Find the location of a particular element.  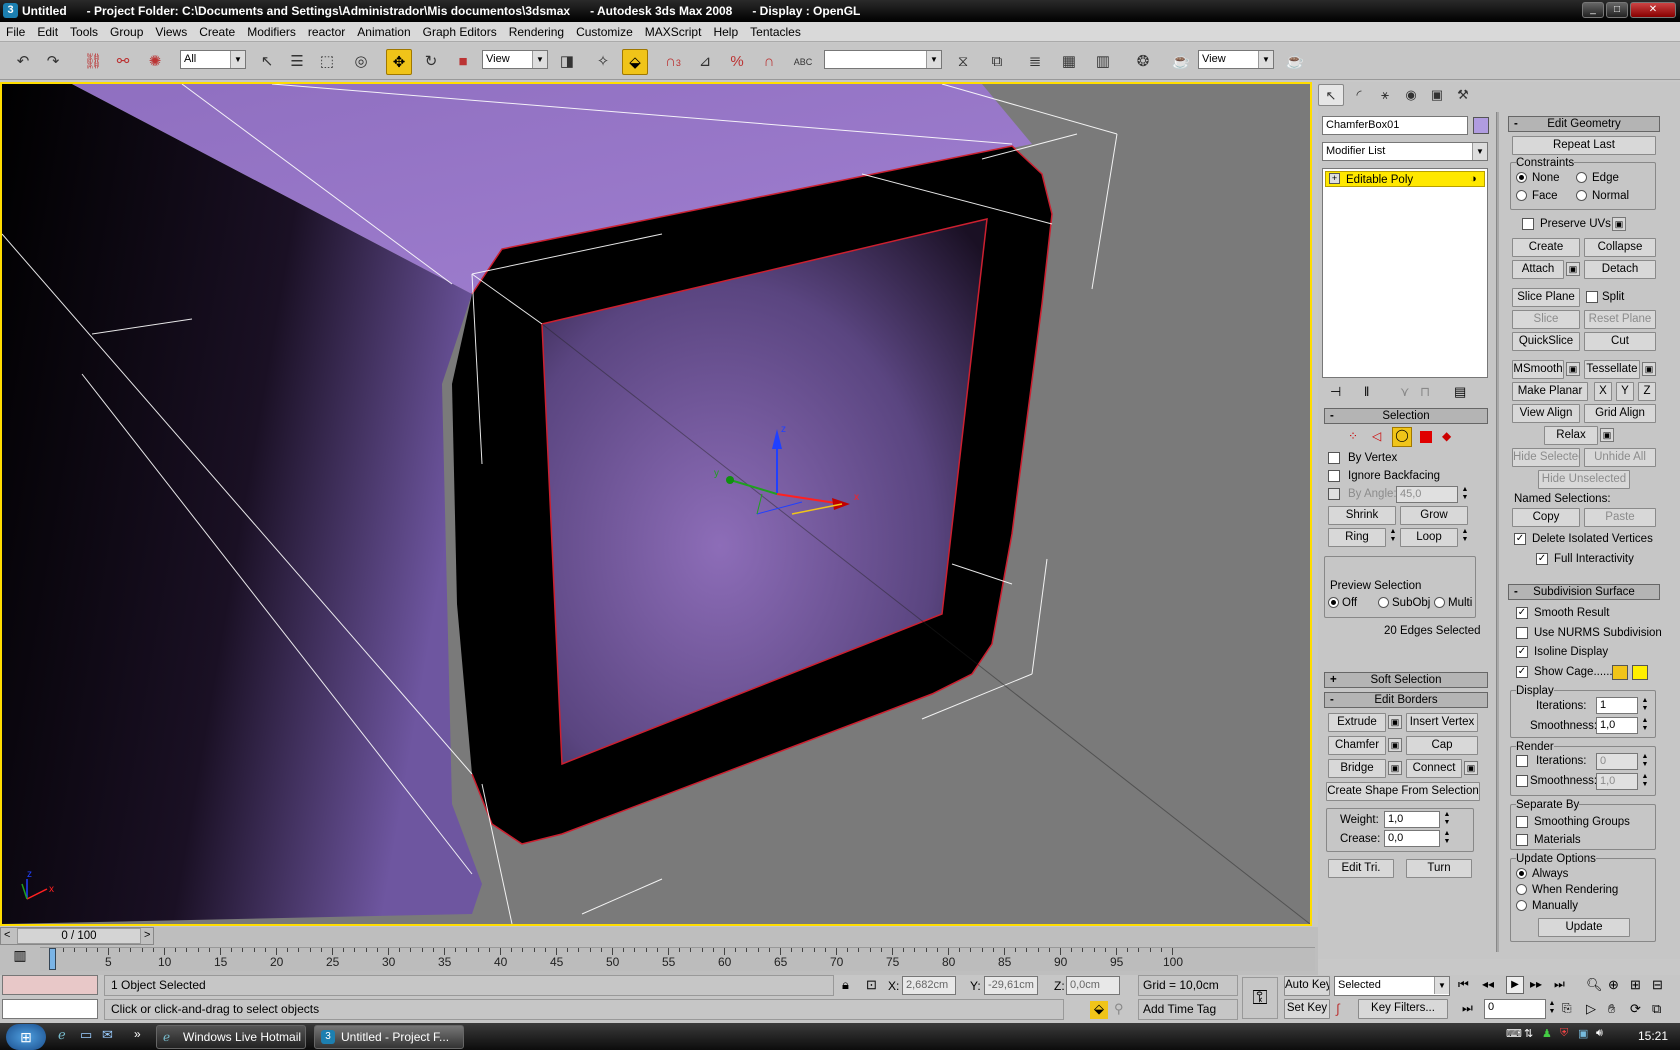

loop-spinner-icon: ▲ ▼ is located at coordinates (1465, 536).